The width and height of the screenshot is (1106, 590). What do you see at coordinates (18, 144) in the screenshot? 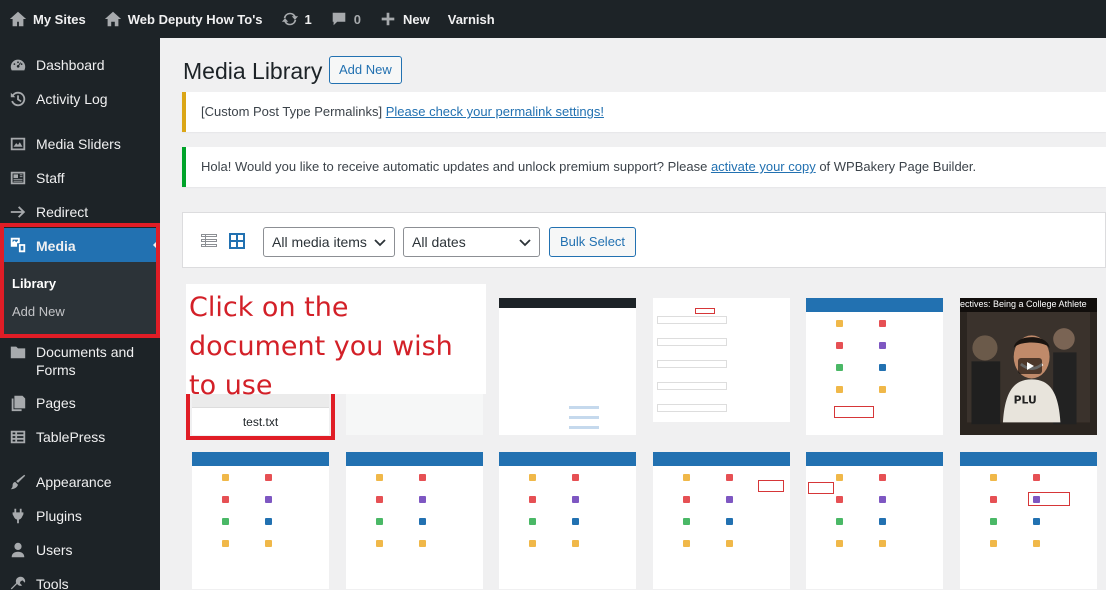
I see `slides-icon` at bounding box center [18, 144].